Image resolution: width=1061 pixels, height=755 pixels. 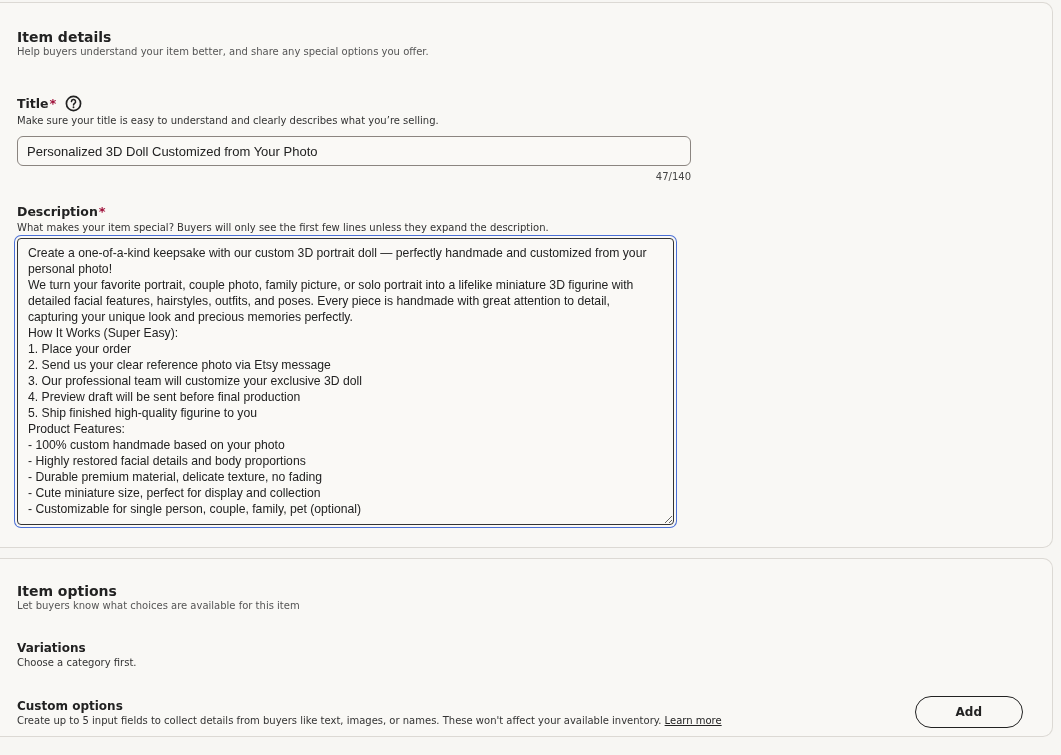 What do you see at coordinates (693, 720) in the screenshot?
I see `learn-more-link: Learn more` at bounding box center [693, 720].